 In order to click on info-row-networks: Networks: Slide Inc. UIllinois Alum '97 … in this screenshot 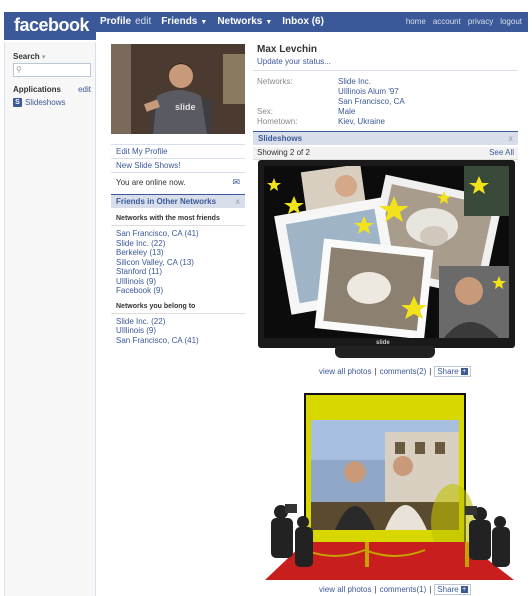, I will do `click(387, 92)`.